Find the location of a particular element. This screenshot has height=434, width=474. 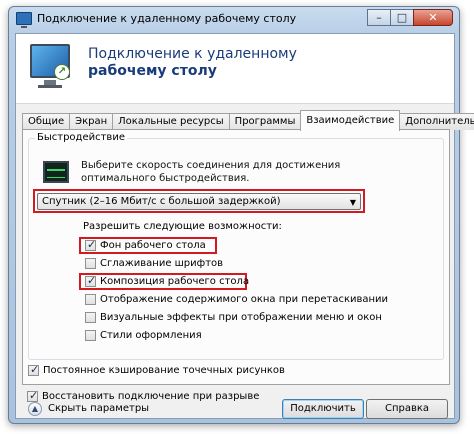

tab-programs: Программы is located at coordinates (265, 121).